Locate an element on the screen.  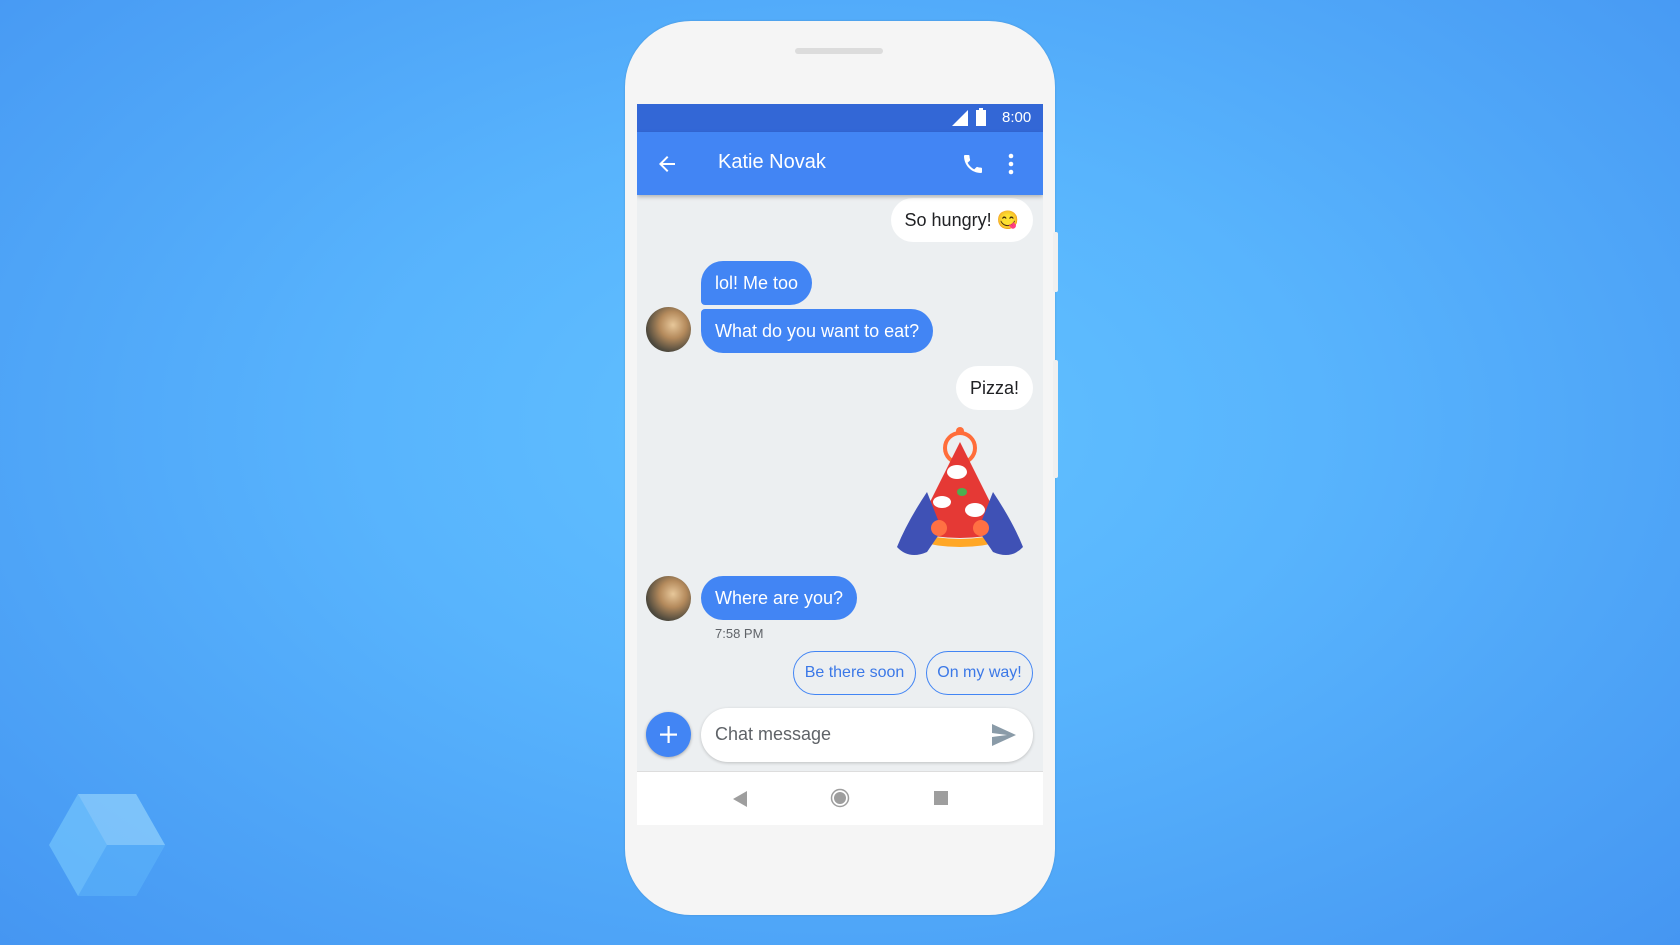
chat-message-placeholder: Chat message is located at coordinates (773, 734).